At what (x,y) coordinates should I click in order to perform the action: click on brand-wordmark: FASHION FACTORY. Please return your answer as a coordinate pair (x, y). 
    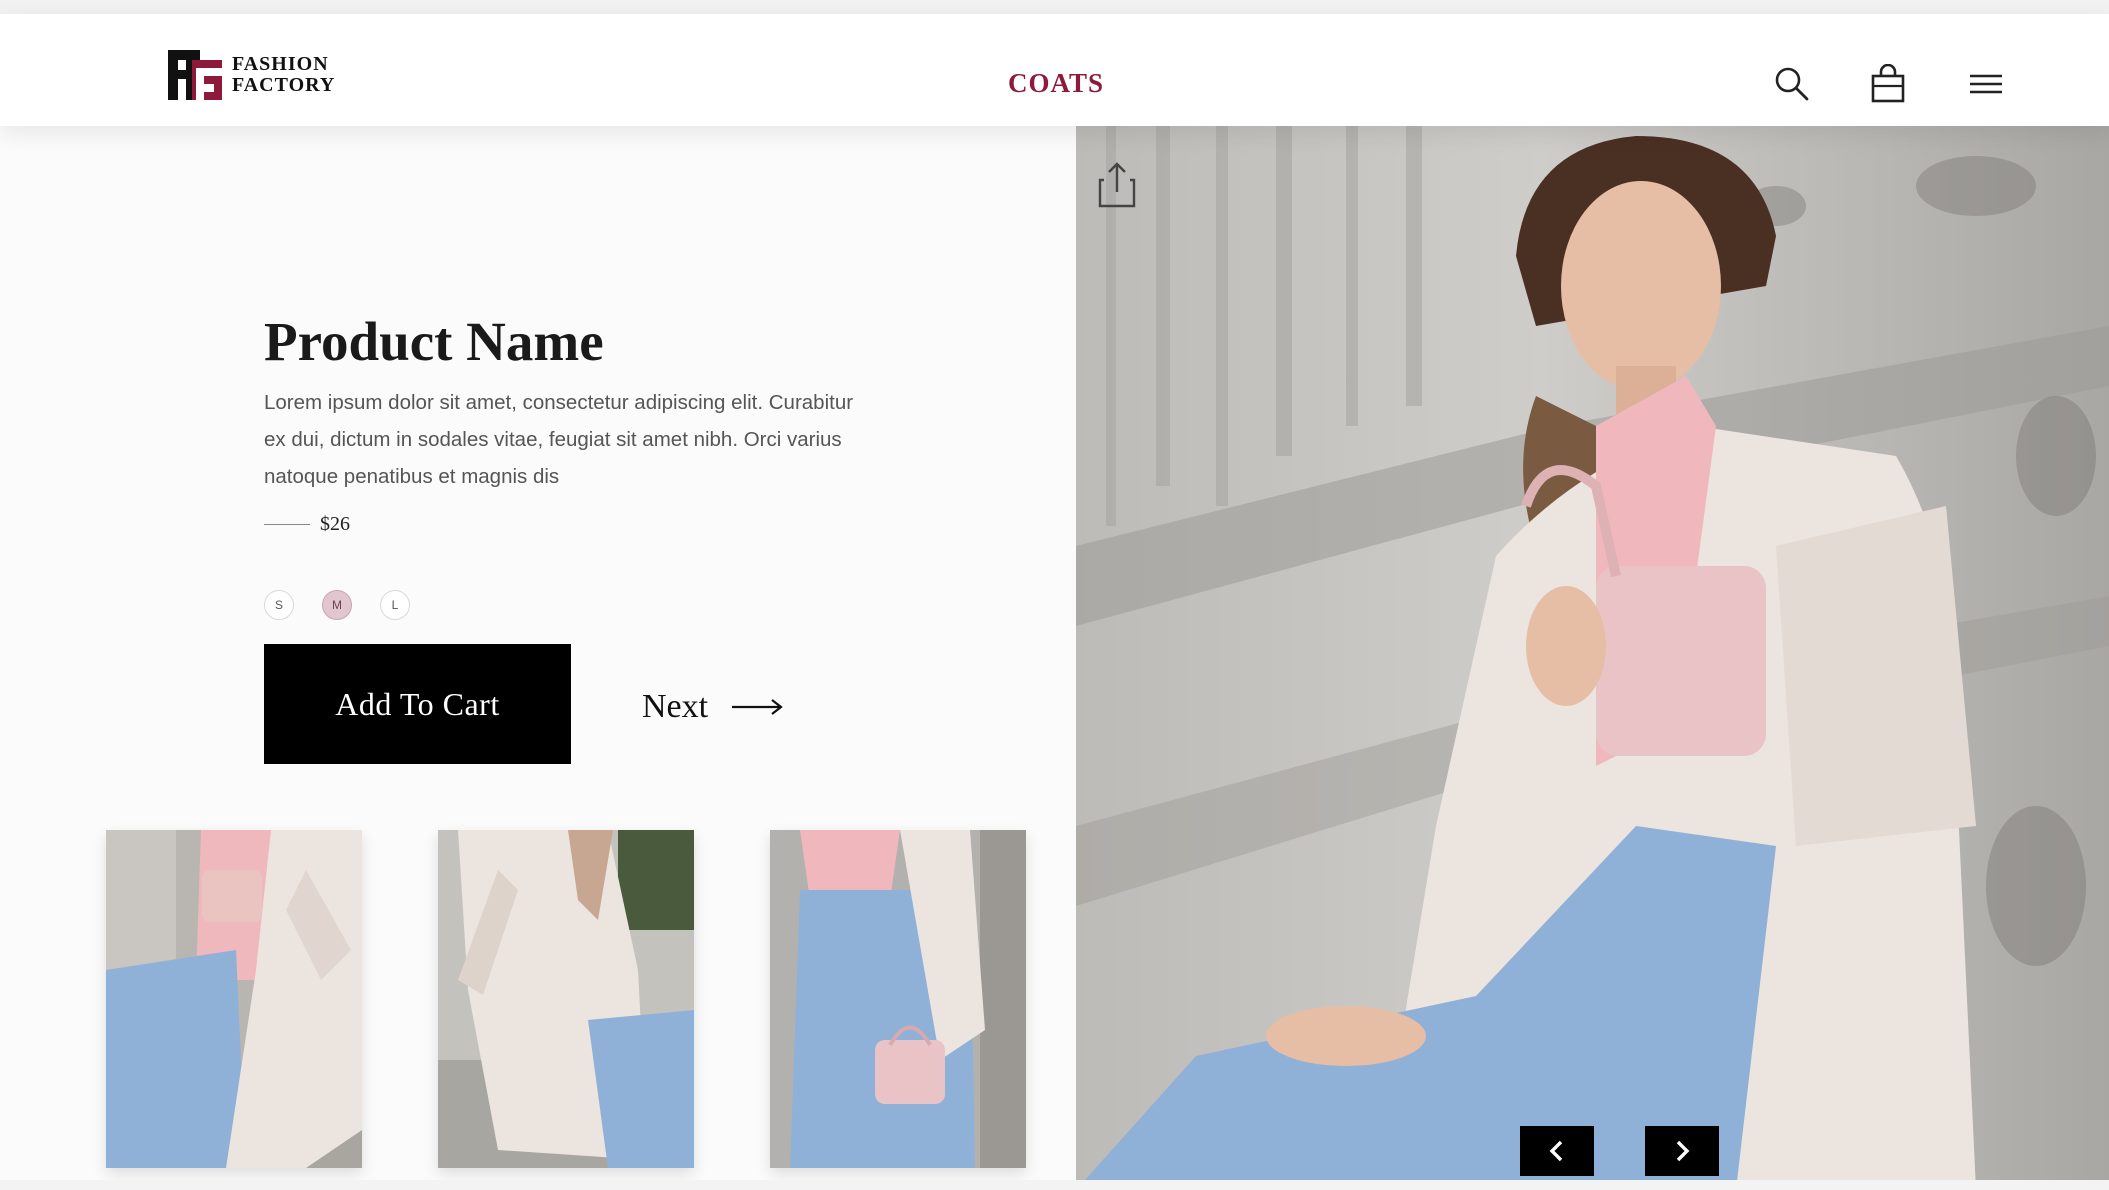
    Looking at the image, I should click on (283, 75).